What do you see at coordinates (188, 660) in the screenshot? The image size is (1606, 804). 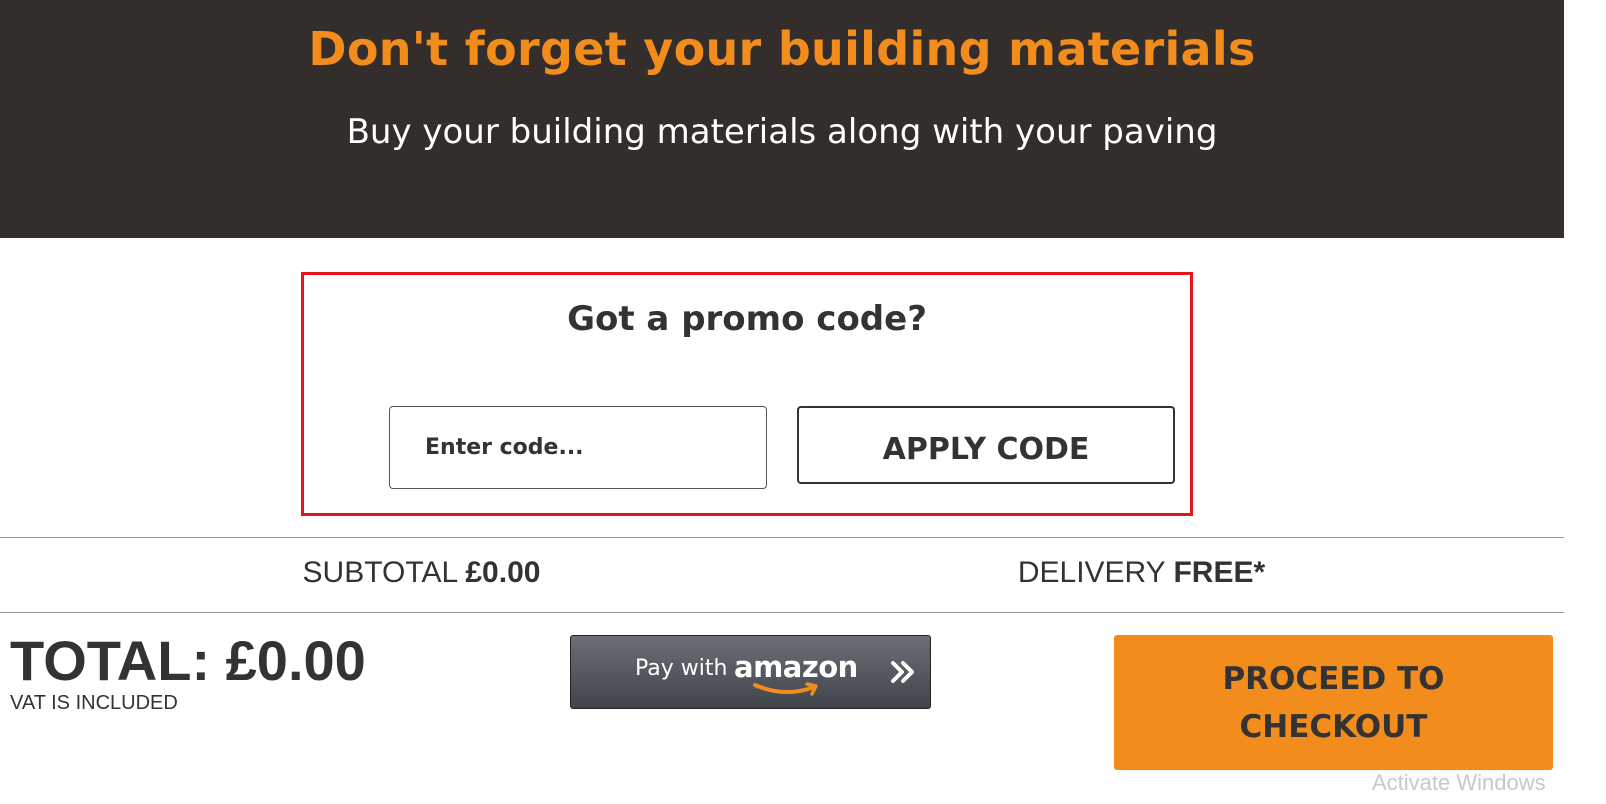 I see `order-total: TOTAL: £0.00` at bounding box center [188, 660].